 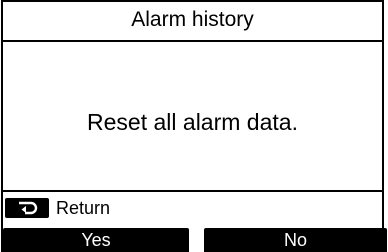 I want to click on return-key, so click(x=27, y=208).